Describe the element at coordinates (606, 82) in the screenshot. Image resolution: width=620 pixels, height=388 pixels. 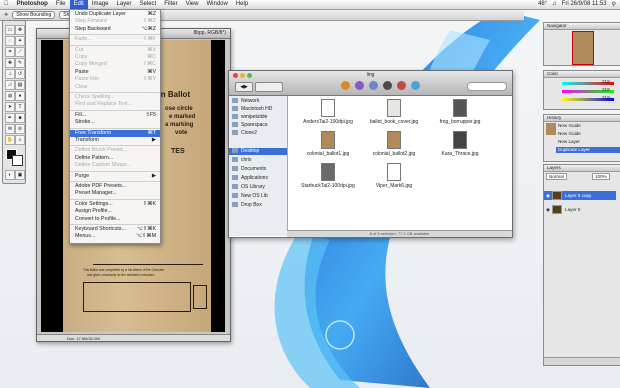
I see `red-value: 219` at that location.